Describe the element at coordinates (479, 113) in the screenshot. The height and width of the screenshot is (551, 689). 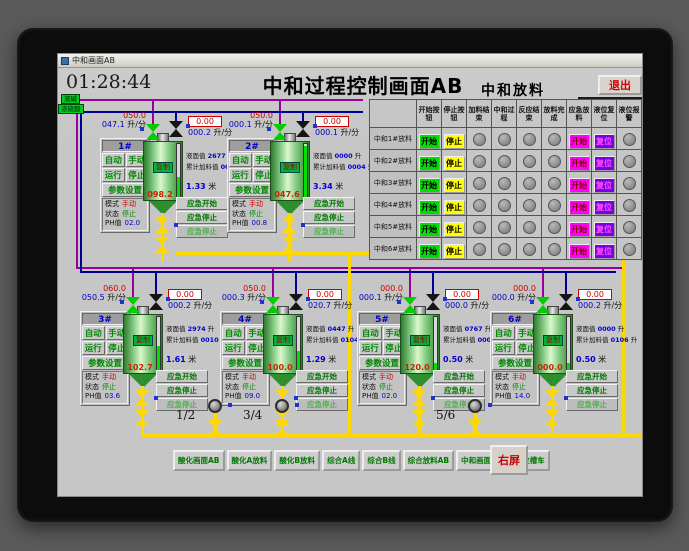
I see `col-header: 加料结束` at that location.